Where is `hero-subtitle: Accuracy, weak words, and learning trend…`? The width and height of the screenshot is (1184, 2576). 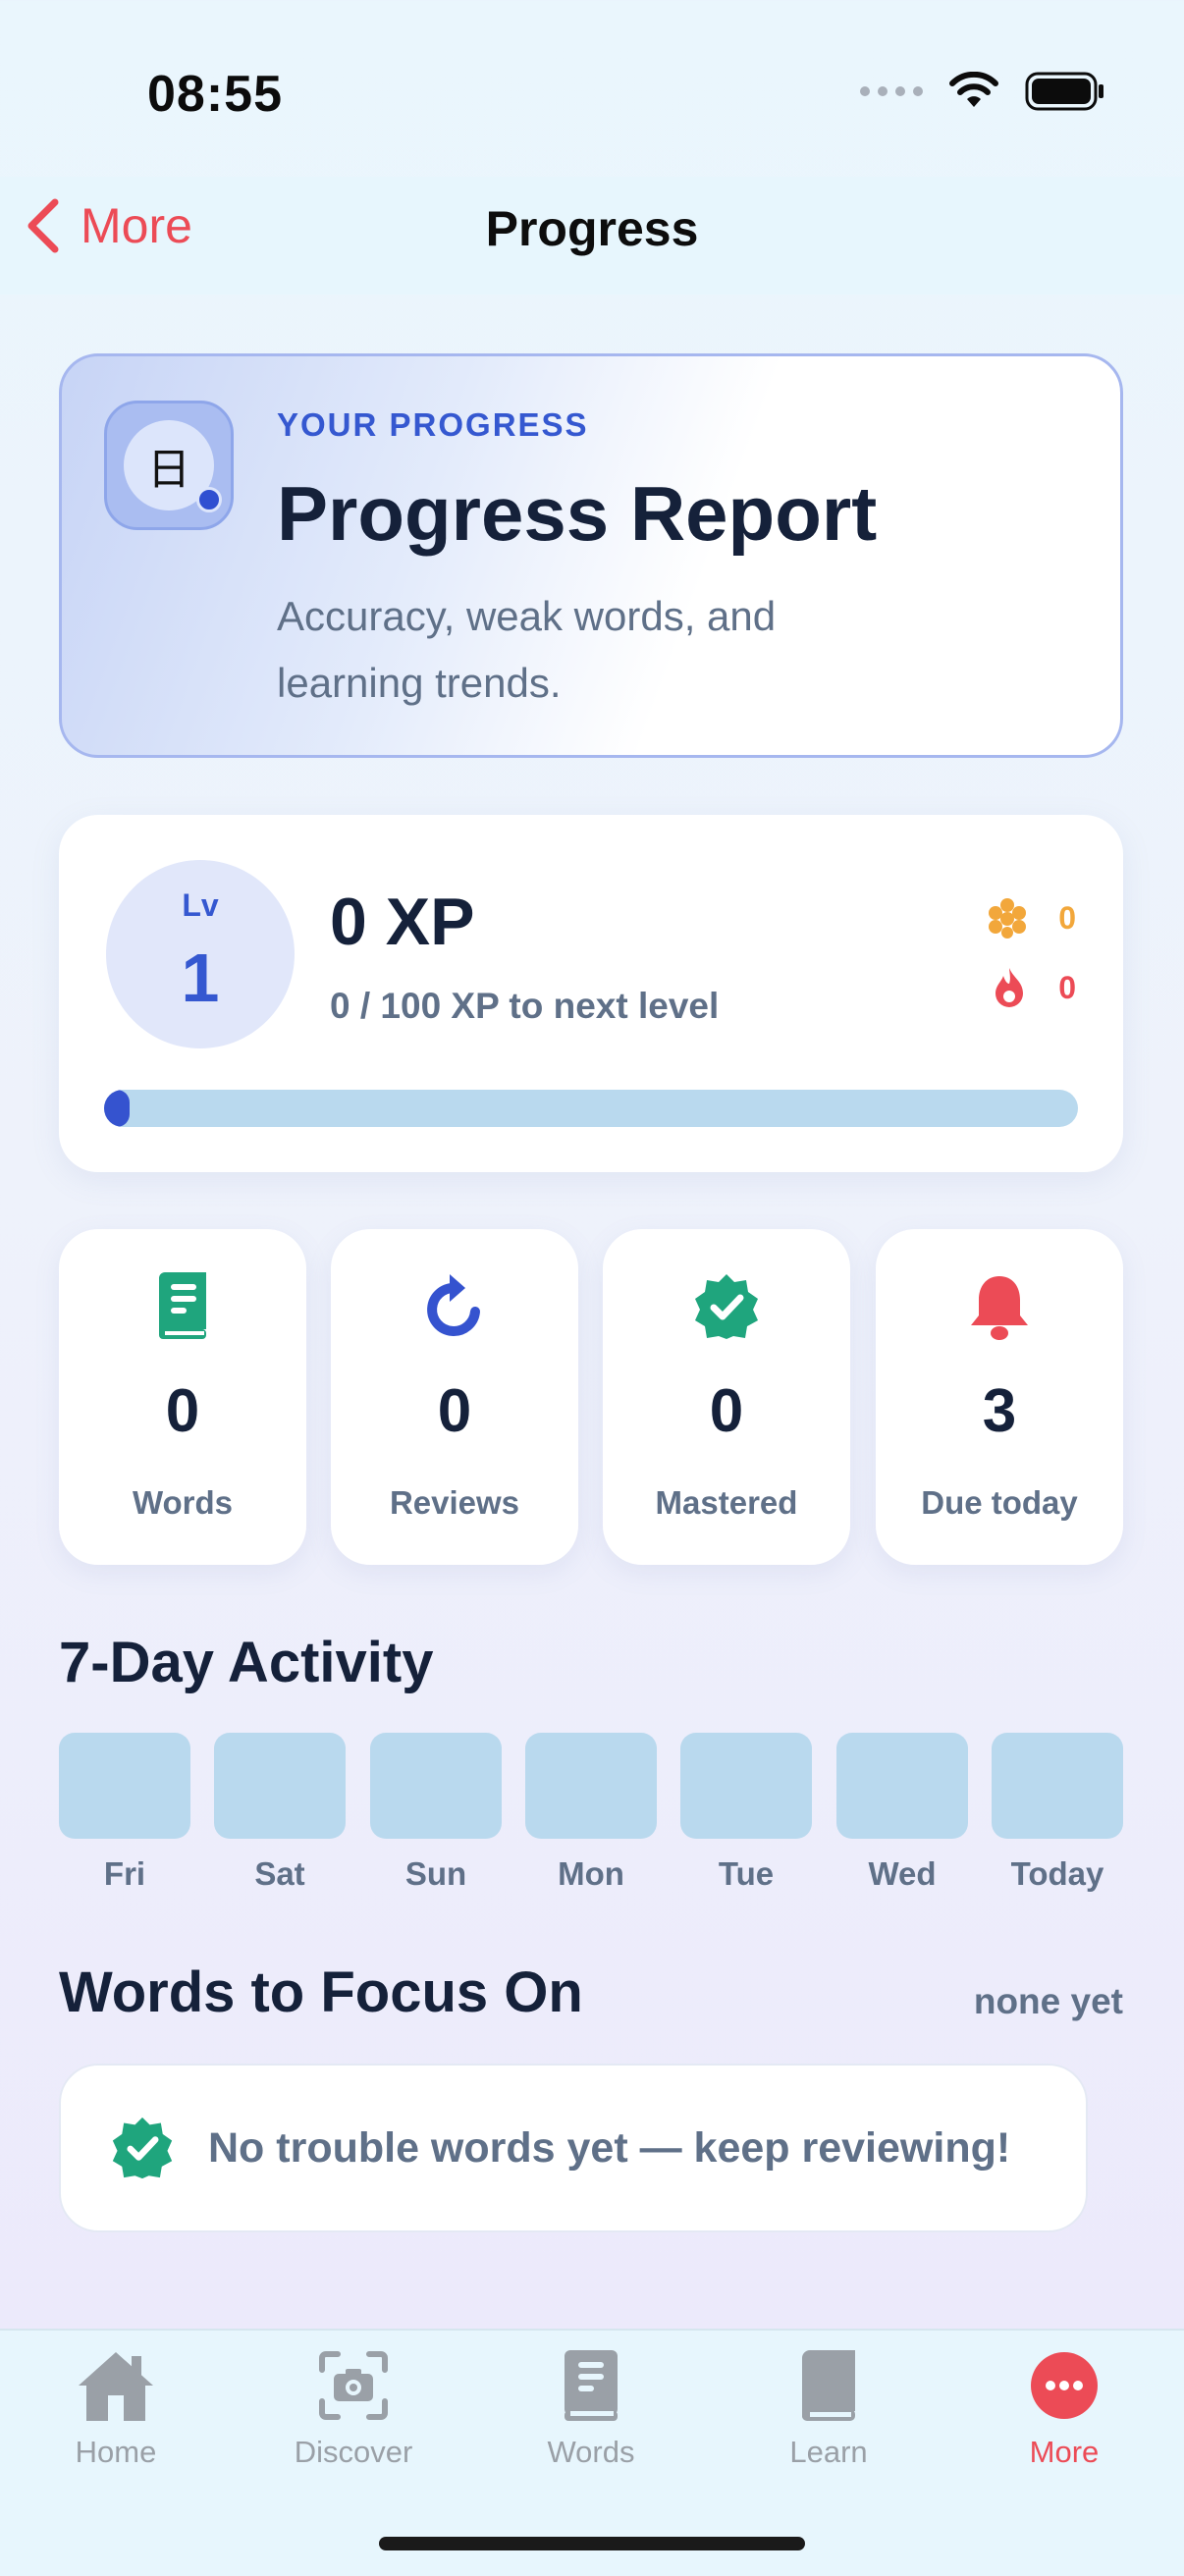 hero-subtitle: Accuracy, weak words, and learning trend… is located at coordinates (527, 649).